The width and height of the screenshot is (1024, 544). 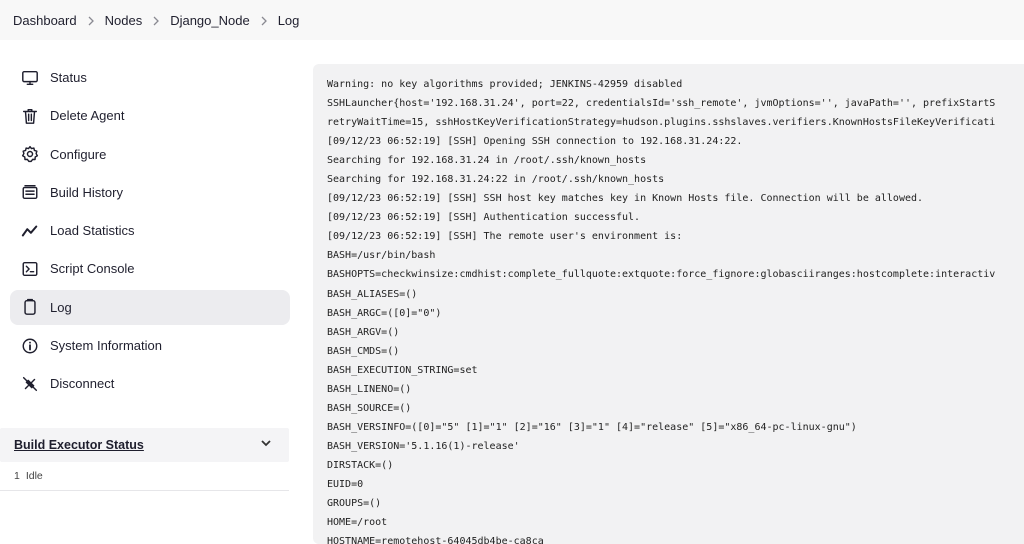 I want to click on sidebar-item-build-history: Build History, so click(x=150, y=192).